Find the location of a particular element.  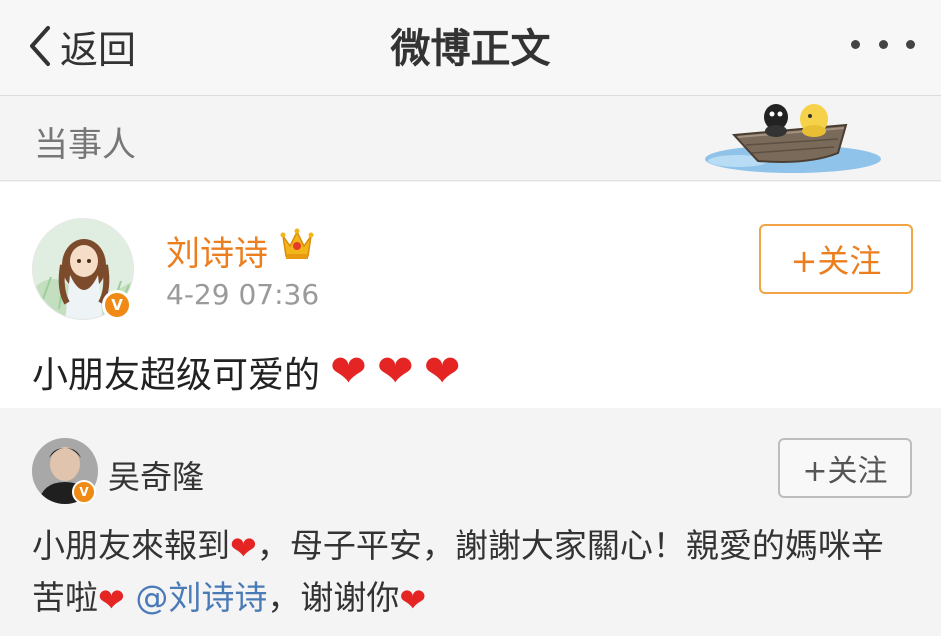

post-text: 小朋友超级可爱的 is located at coordinates (176, 375).